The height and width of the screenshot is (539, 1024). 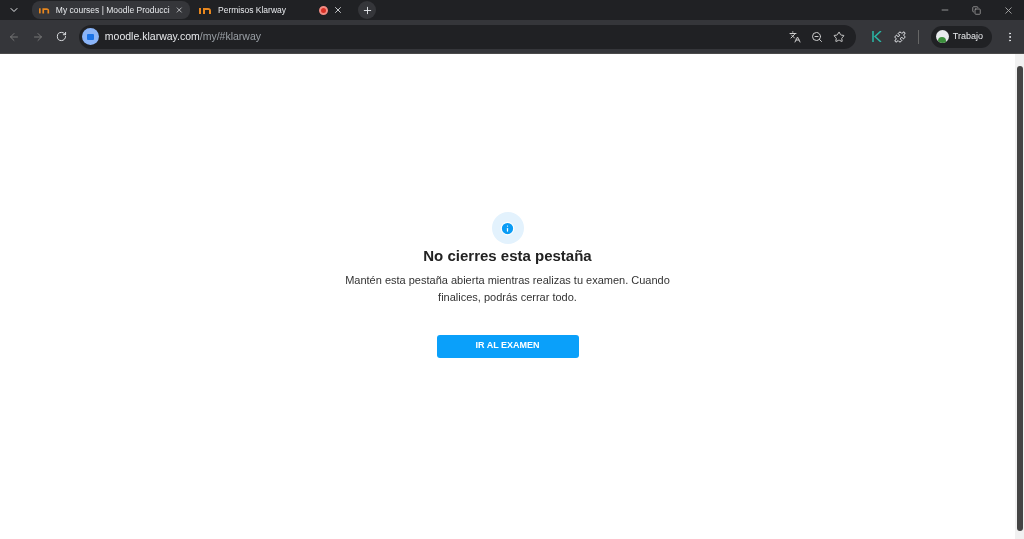 I want to click on bookmark-icon, so click(x=838, y=36).